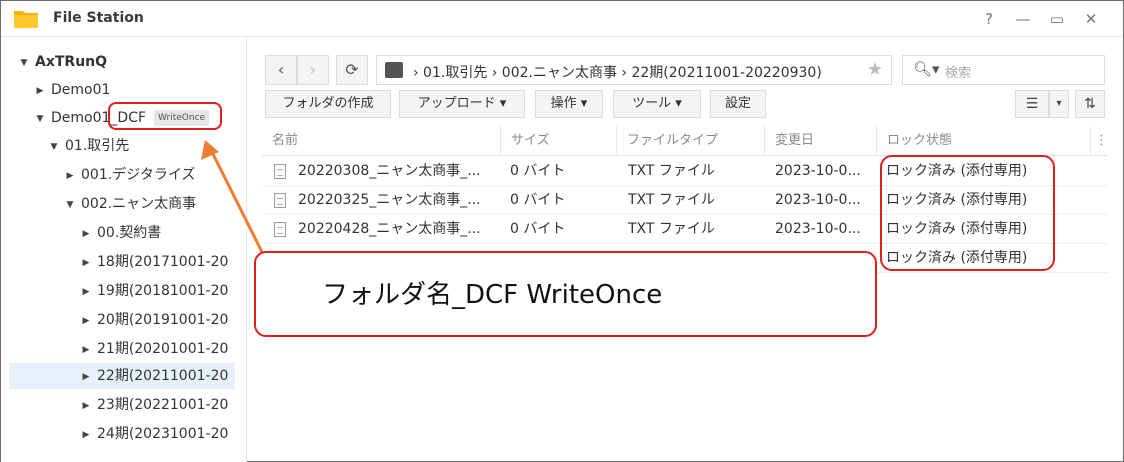 The height and width of the screenshot is (462, 1124). Describe the element at coordinates (1023, 19) in the screenshot. I see `minimize-button: —` at that location.